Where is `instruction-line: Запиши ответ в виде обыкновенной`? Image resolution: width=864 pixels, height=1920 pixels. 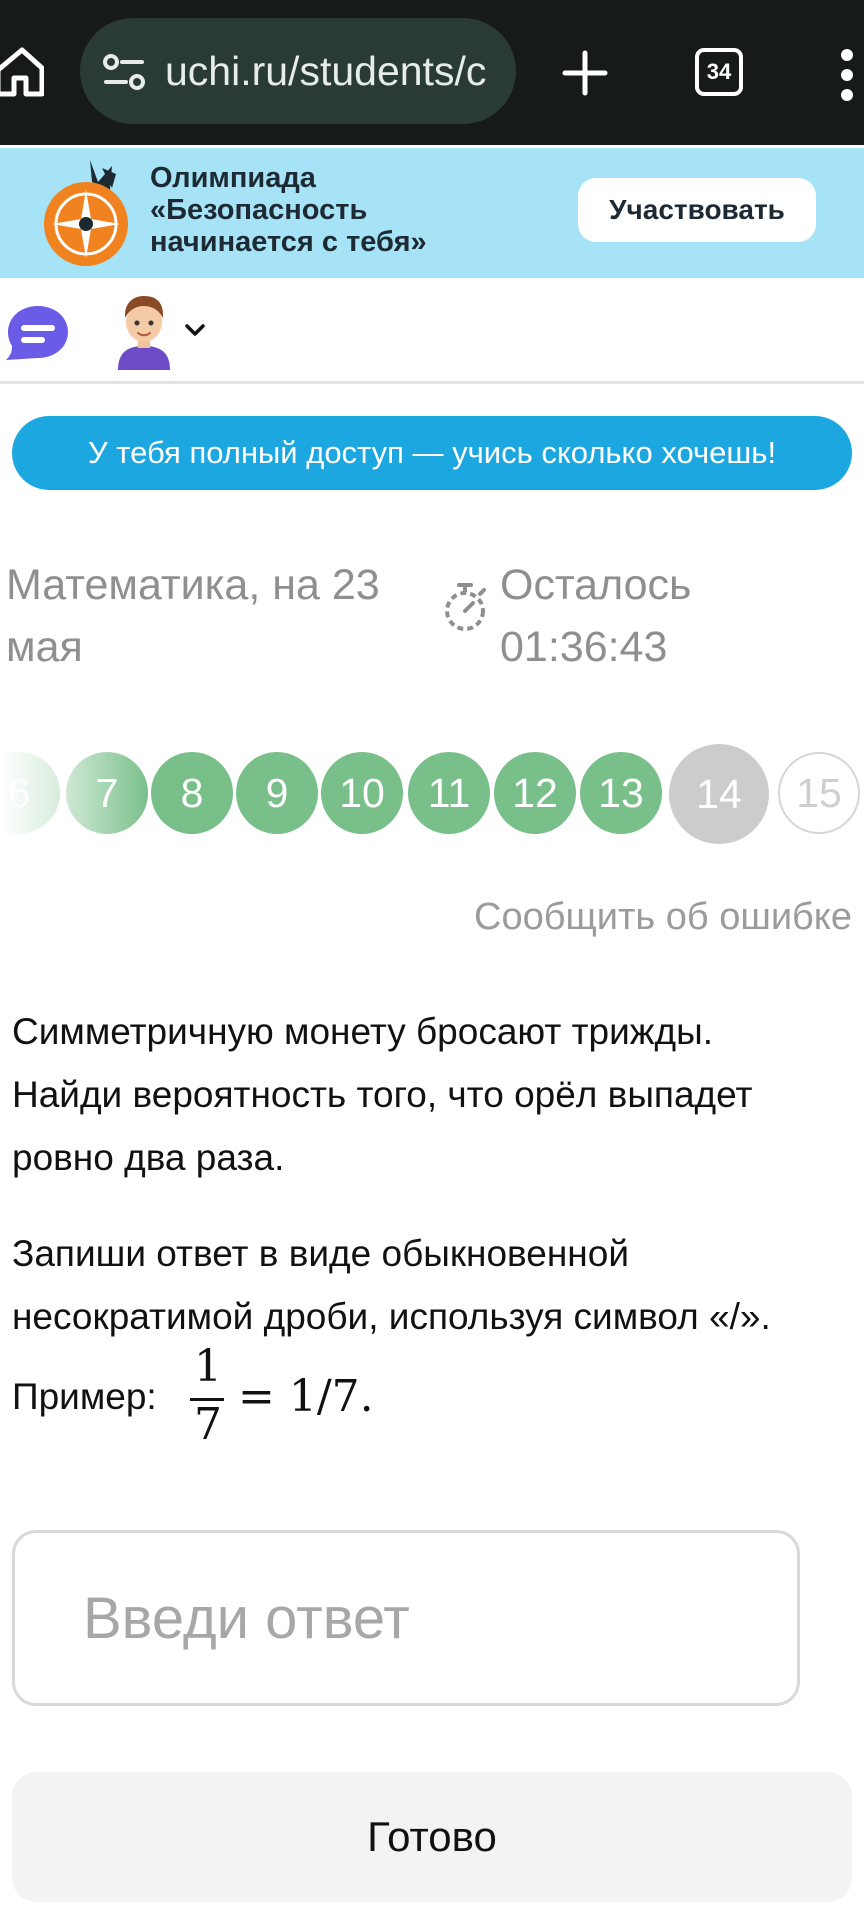 instruction-line: Запиши ответ в виде обыкновенной is located at coordinates (320, 1253).